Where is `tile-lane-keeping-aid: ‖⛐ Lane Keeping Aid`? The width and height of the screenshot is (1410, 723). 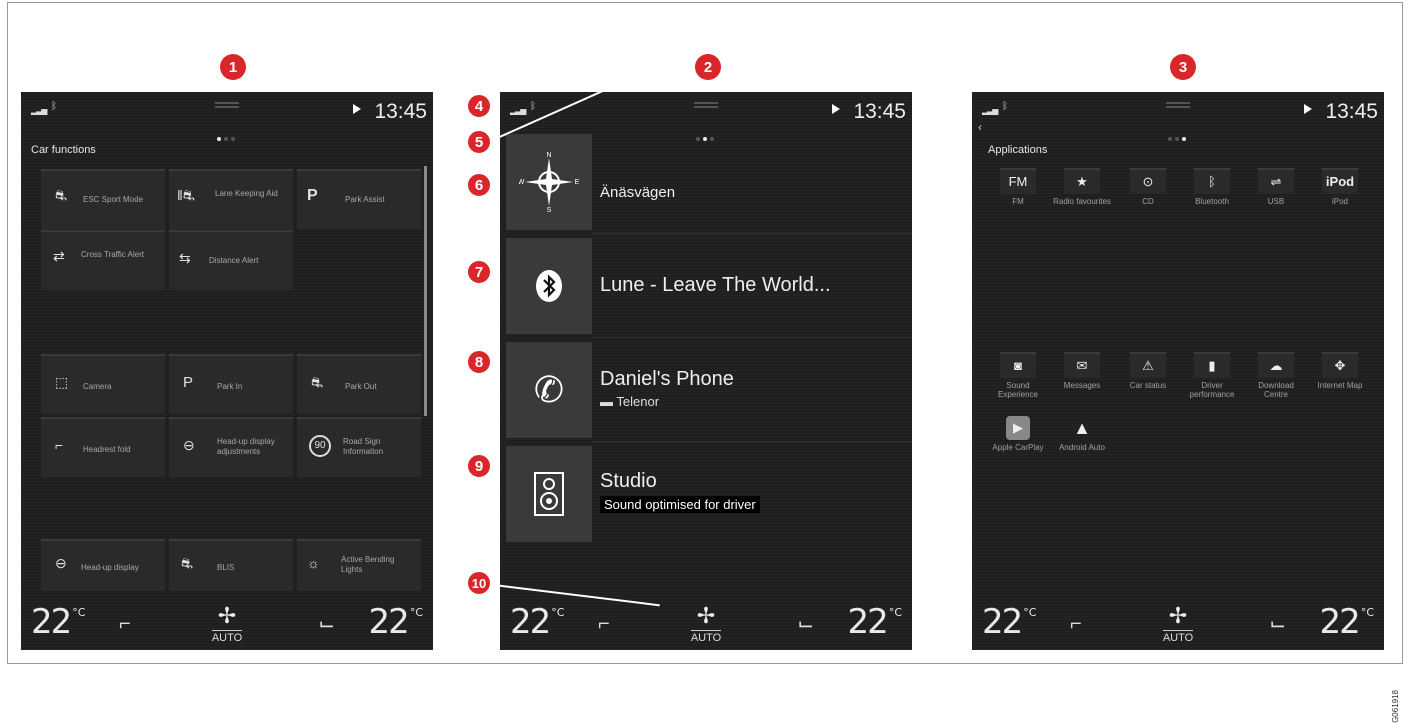 tile-lane-keeping-aid: ‖⛐ Lane Keeping Aid is located at coordinates (231, 199).